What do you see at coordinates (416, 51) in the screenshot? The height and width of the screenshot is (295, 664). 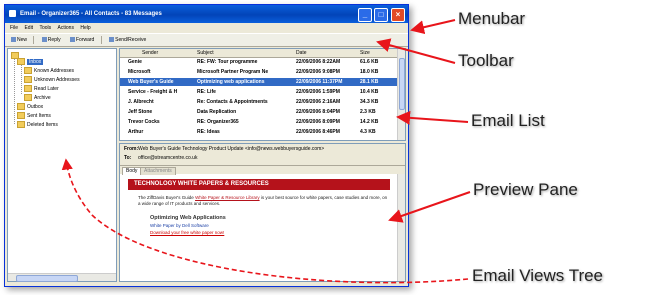 I see `arrow-toolbar` at bounding box center [416, 51].